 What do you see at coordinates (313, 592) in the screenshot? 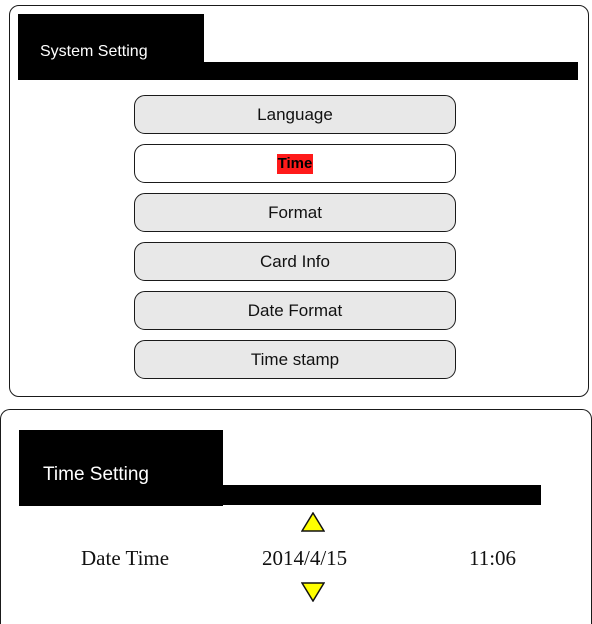
I see `decrement-arrow-down-icon` at bounding box center [313, 592].